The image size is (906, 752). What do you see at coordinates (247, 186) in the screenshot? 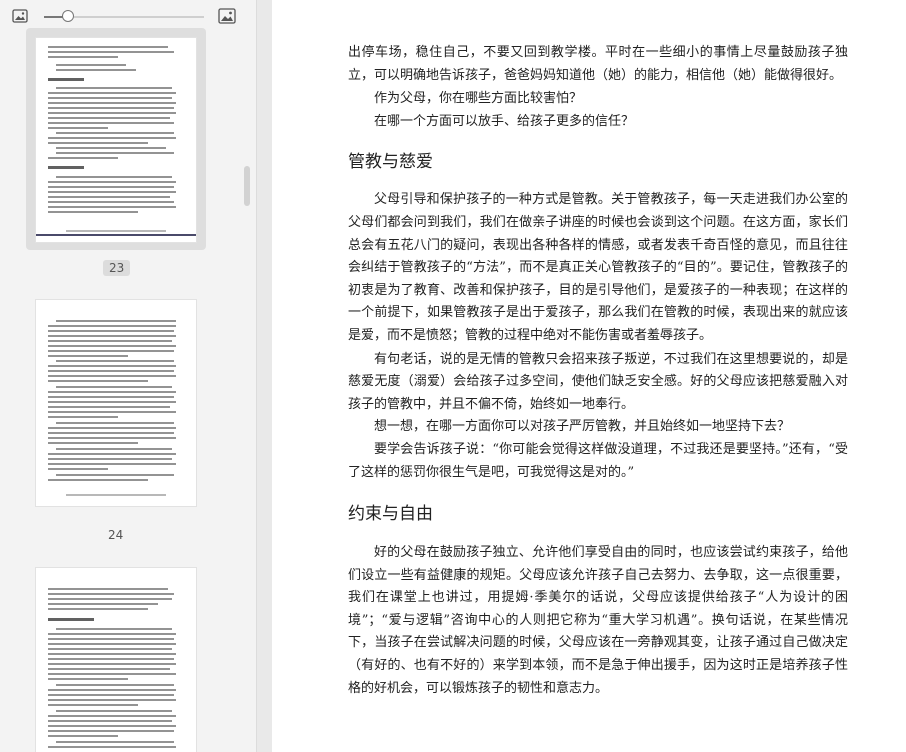
I see `sidebar-scrollbar` at bounding box center [247, 186].